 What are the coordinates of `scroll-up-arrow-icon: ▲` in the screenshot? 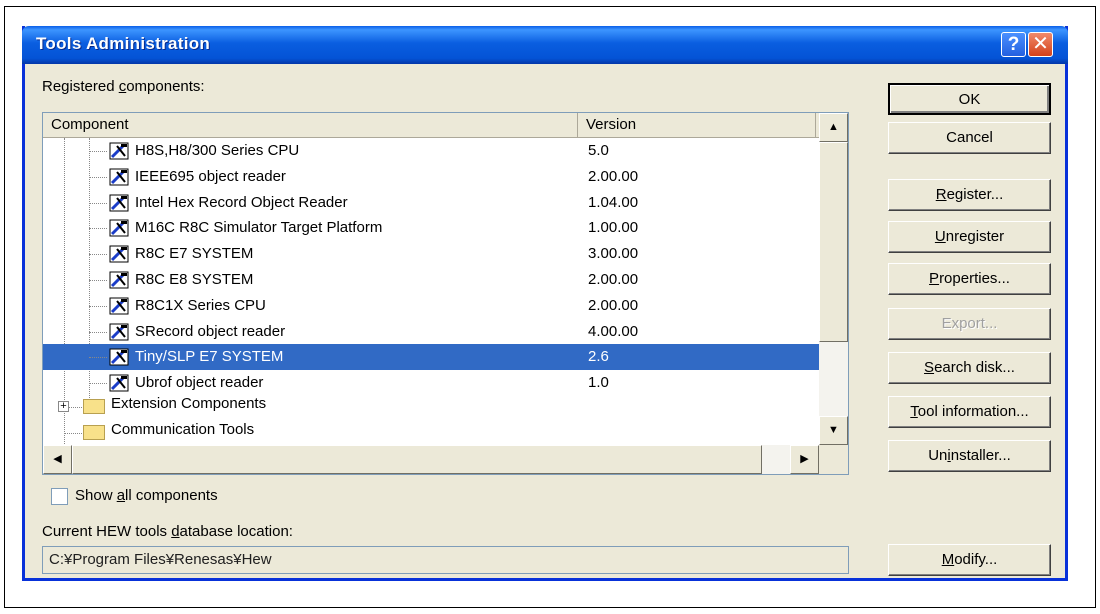 It's located at (833, 127).